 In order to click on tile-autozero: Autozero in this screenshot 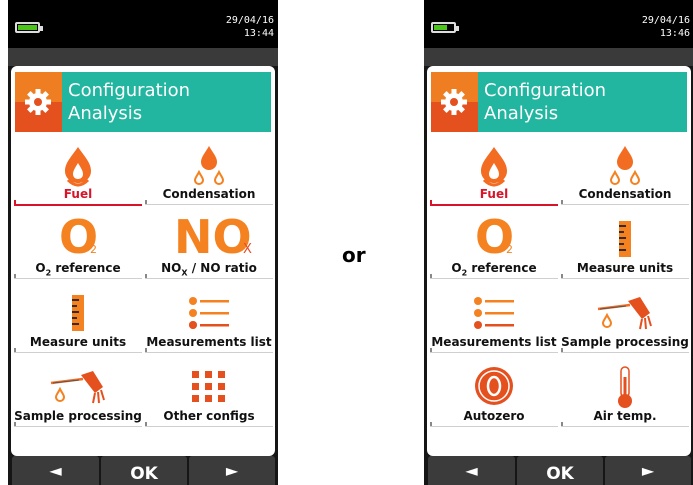, I will do `click(494, 398)`.